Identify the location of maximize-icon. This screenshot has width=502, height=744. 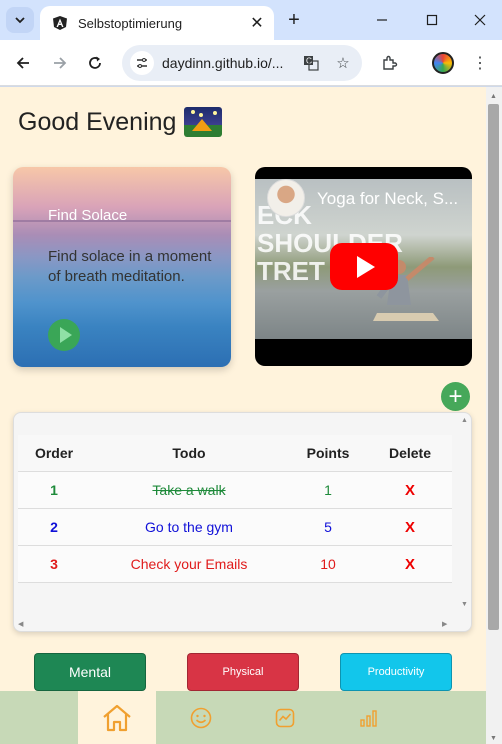
(432, 20).